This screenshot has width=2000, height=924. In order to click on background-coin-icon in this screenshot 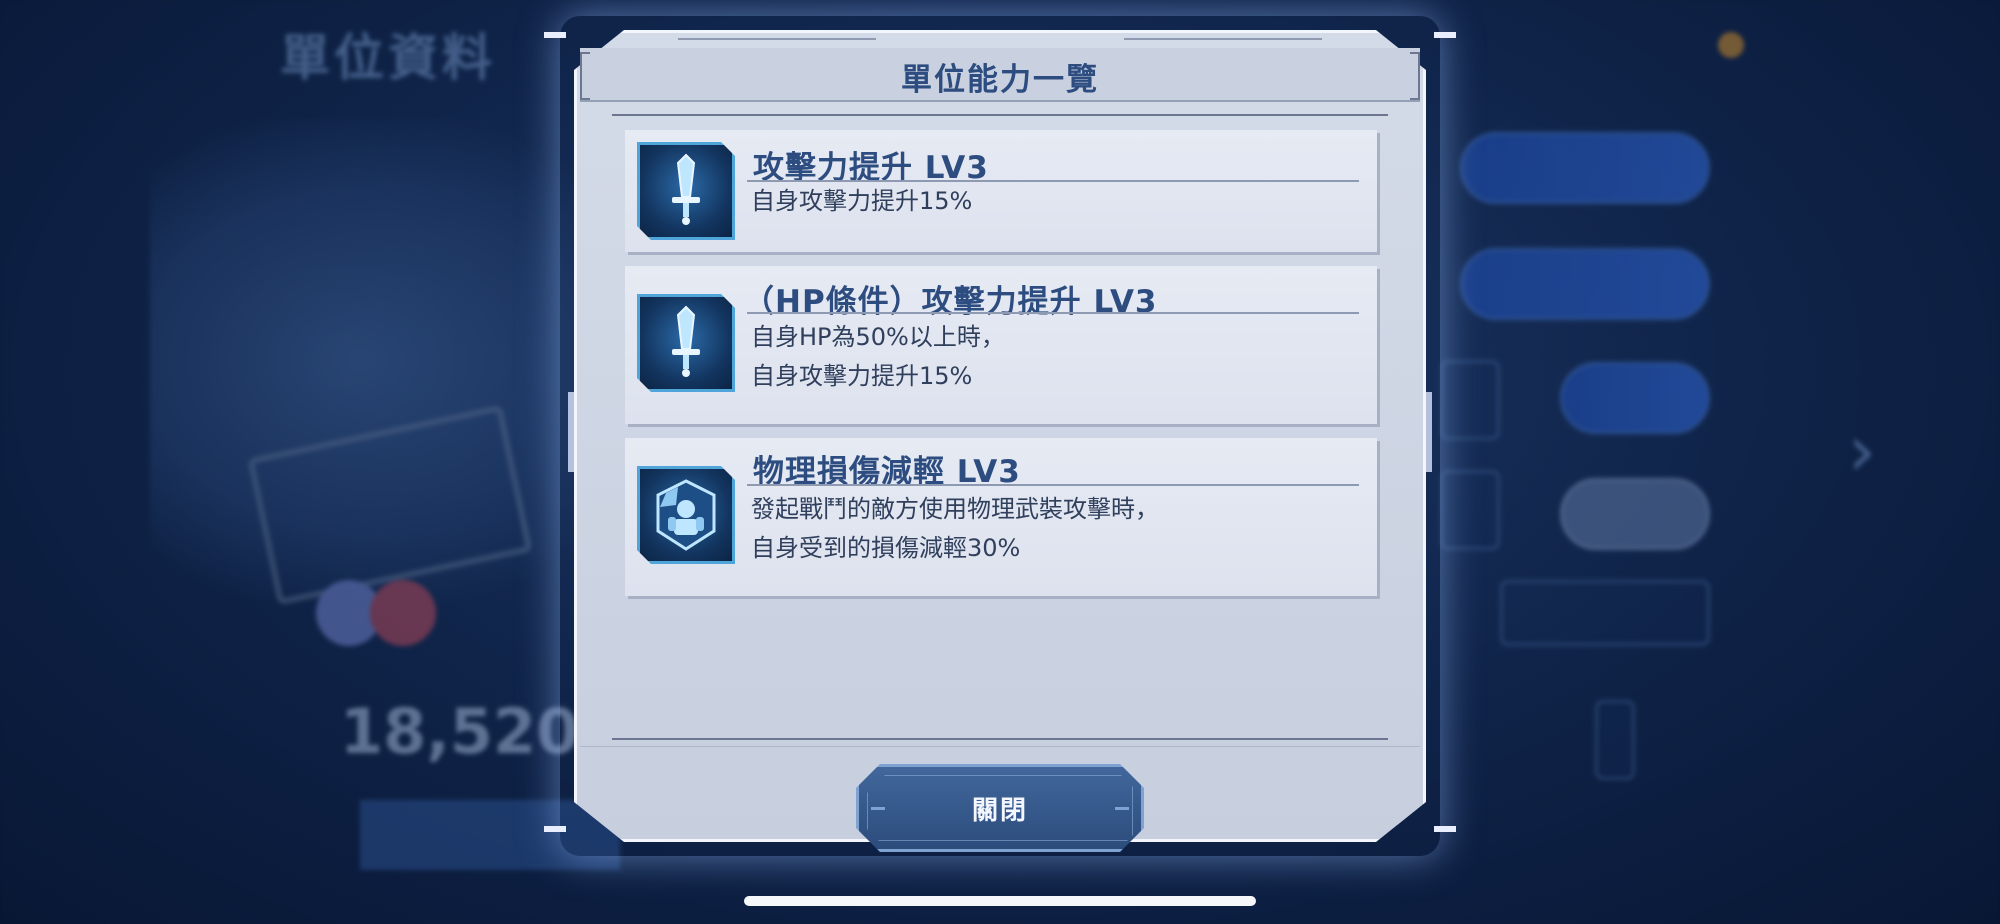, I will do `click(1731, 45)`.